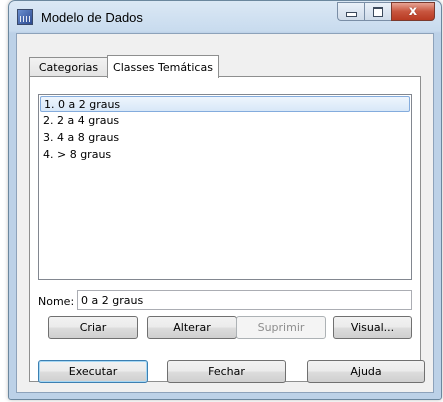 Image resolution: width=443 pixels, height=402 pixels. Describe the element at coordinates (281, 327) in the screenshot. I see `suprimir-button: Suprimir` at that location.